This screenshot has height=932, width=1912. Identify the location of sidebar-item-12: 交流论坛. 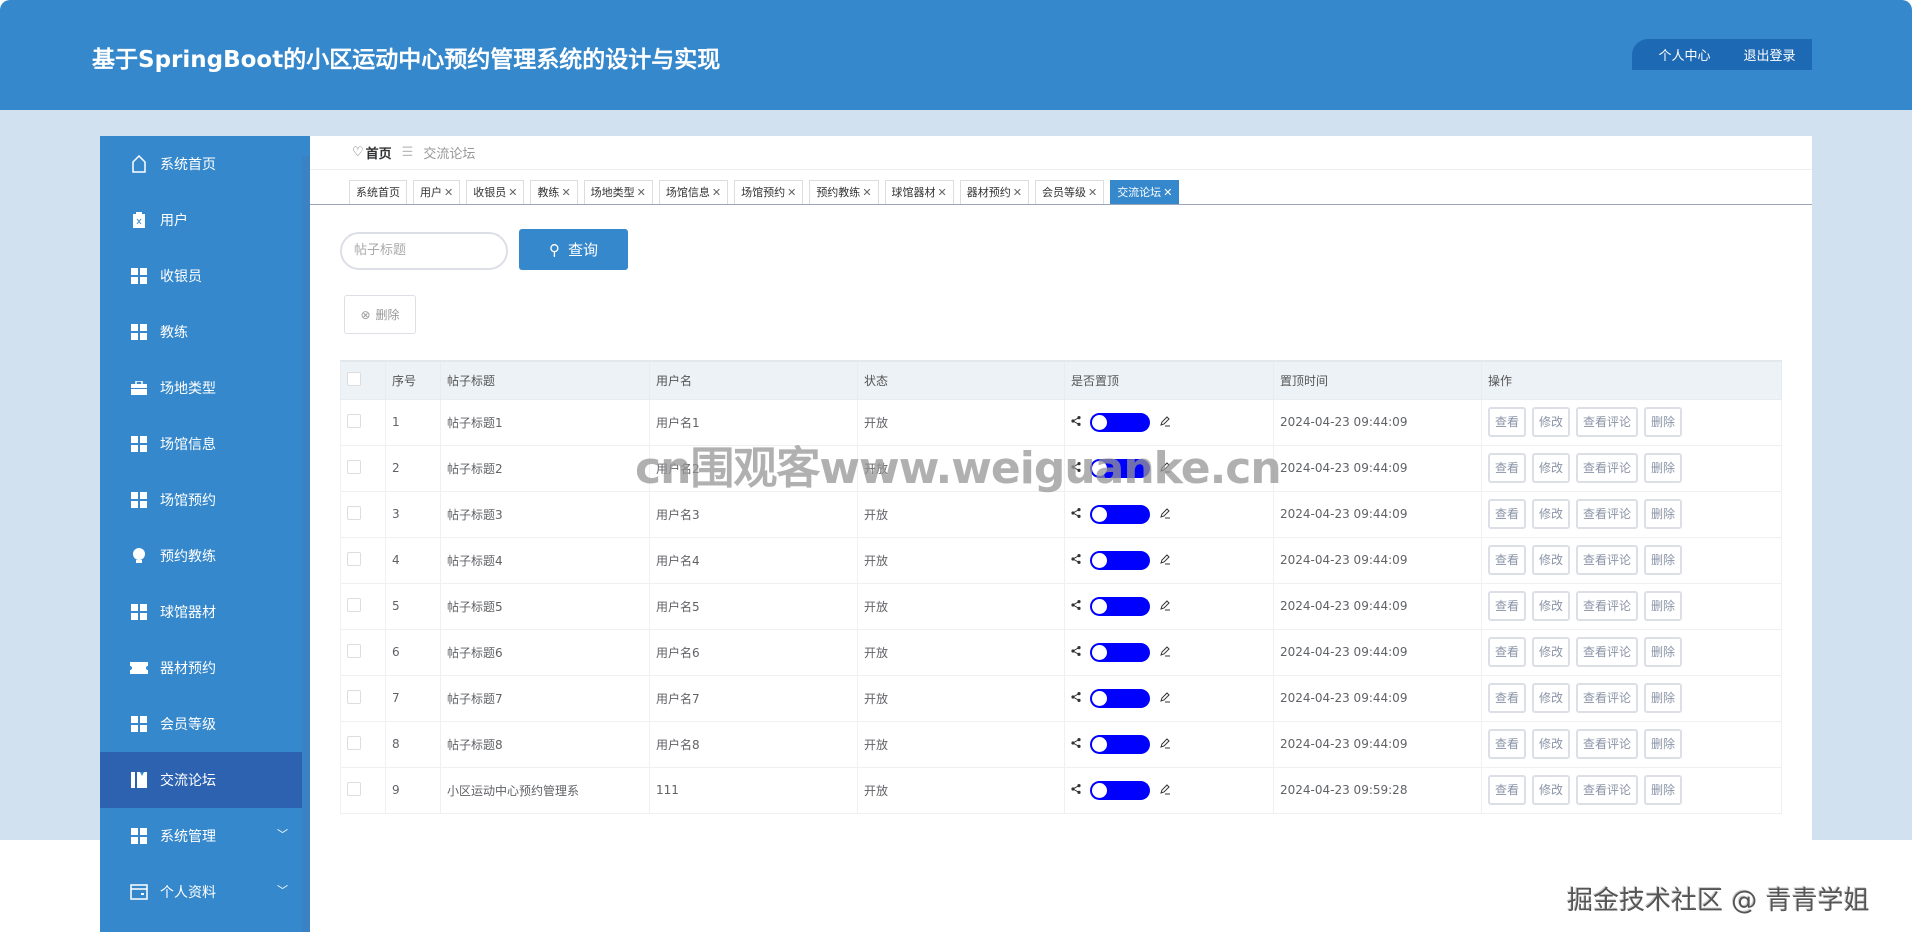
(205, 780).